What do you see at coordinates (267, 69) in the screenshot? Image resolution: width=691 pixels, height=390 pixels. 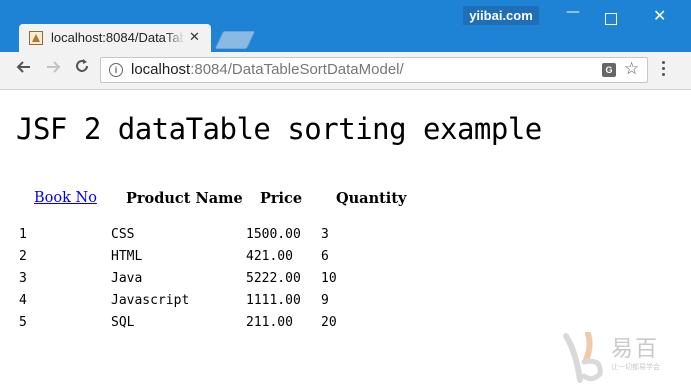 I see `url-text: localhost:8084/DataTableSortDataModel/` at bounding box center [267, 69].